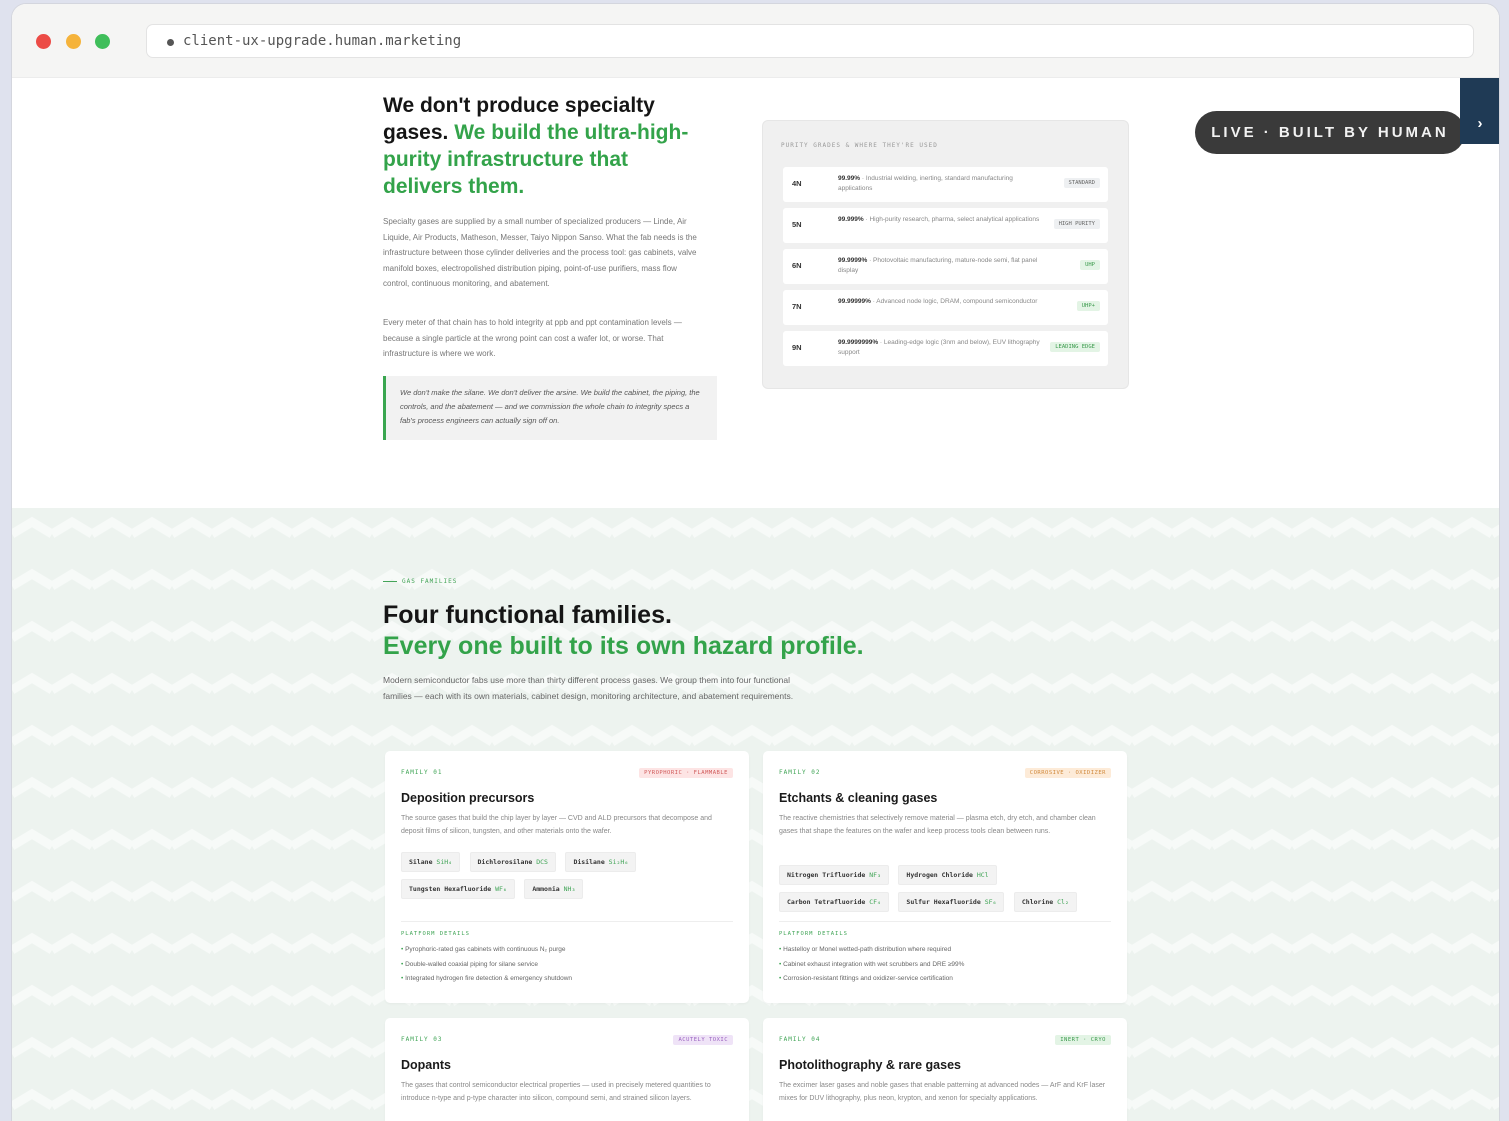  I want to click on gas-chip: Tungsten Hexafluoride WF₆, so click(458, 889).